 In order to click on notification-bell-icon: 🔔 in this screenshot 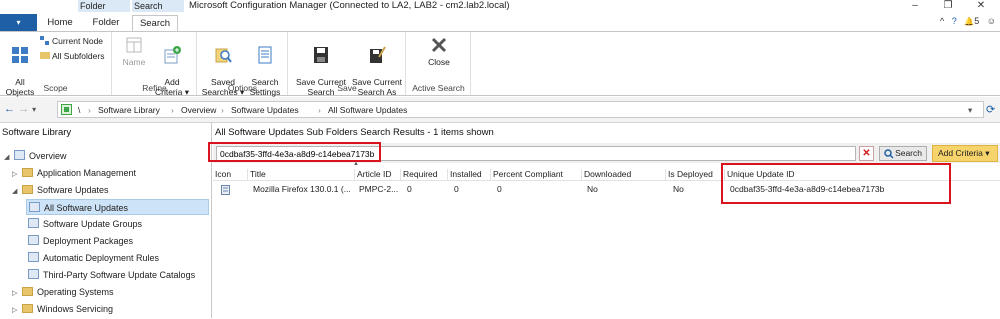, I will do `click(969, 21)`.